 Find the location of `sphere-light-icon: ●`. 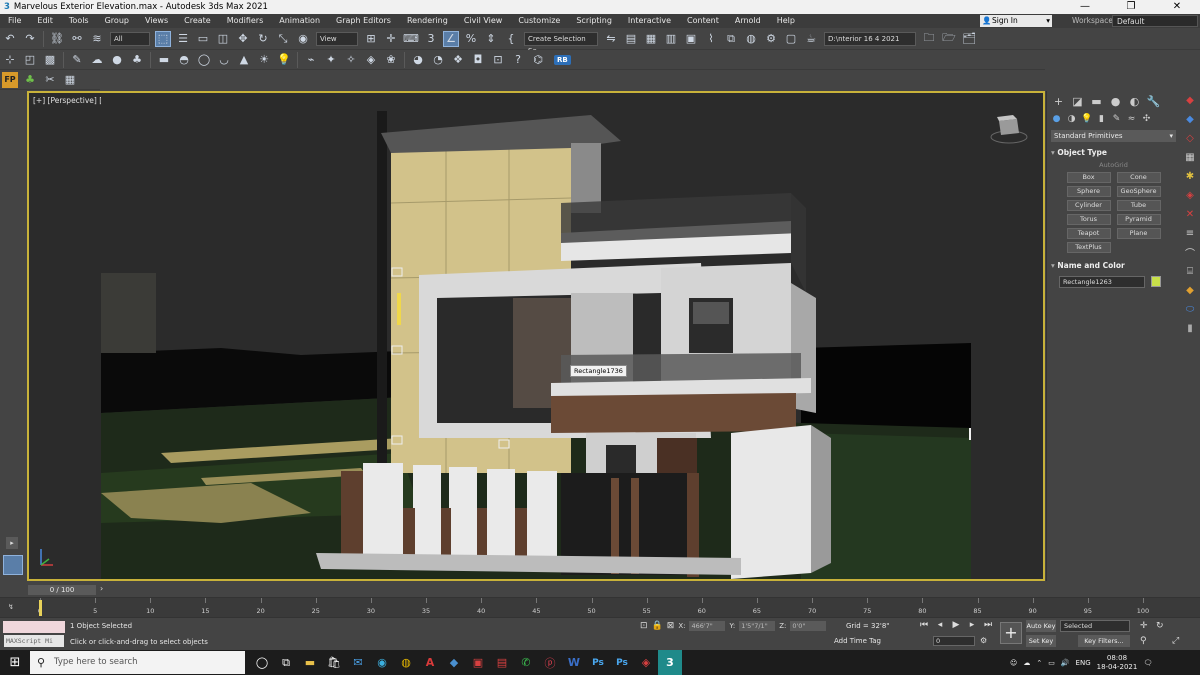

sphere-light-icon: ● is located at coordinates (117, 60).